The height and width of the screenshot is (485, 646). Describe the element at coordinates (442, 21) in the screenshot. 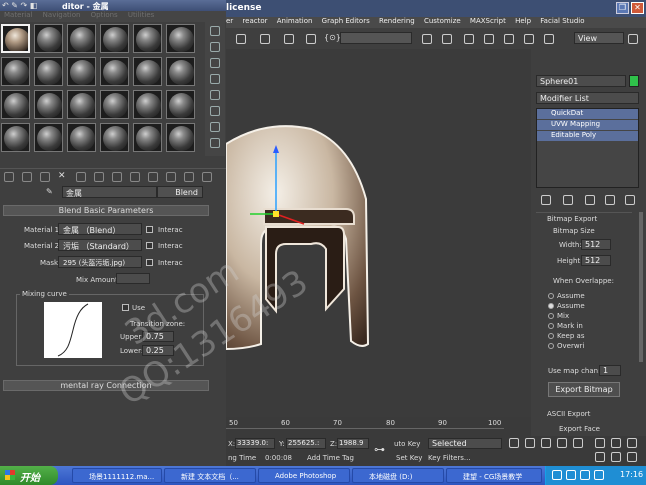

I see `menu-item: Customize` at that location.